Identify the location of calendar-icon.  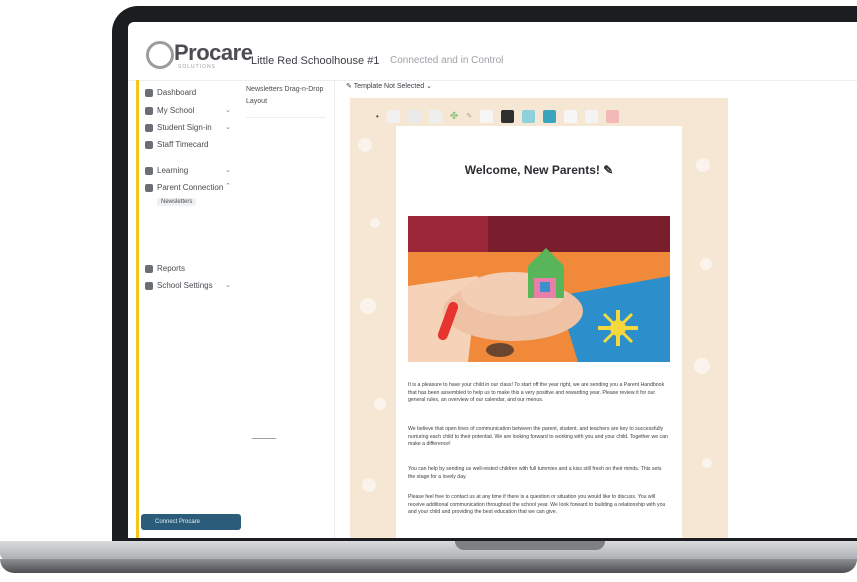
(149, 127).